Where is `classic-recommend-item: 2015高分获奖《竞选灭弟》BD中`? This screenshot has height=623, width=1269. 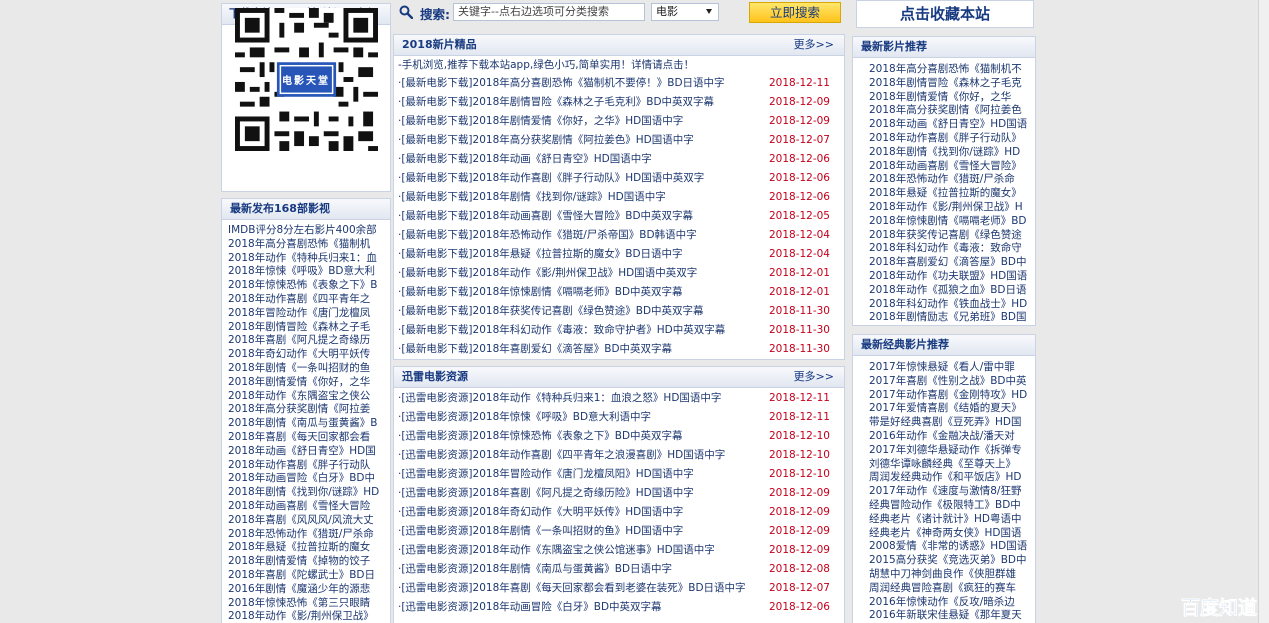 classic-recommend-item: 2015高分获奖《竞选灭弟》BD中 is located at coordinates (949, 561).